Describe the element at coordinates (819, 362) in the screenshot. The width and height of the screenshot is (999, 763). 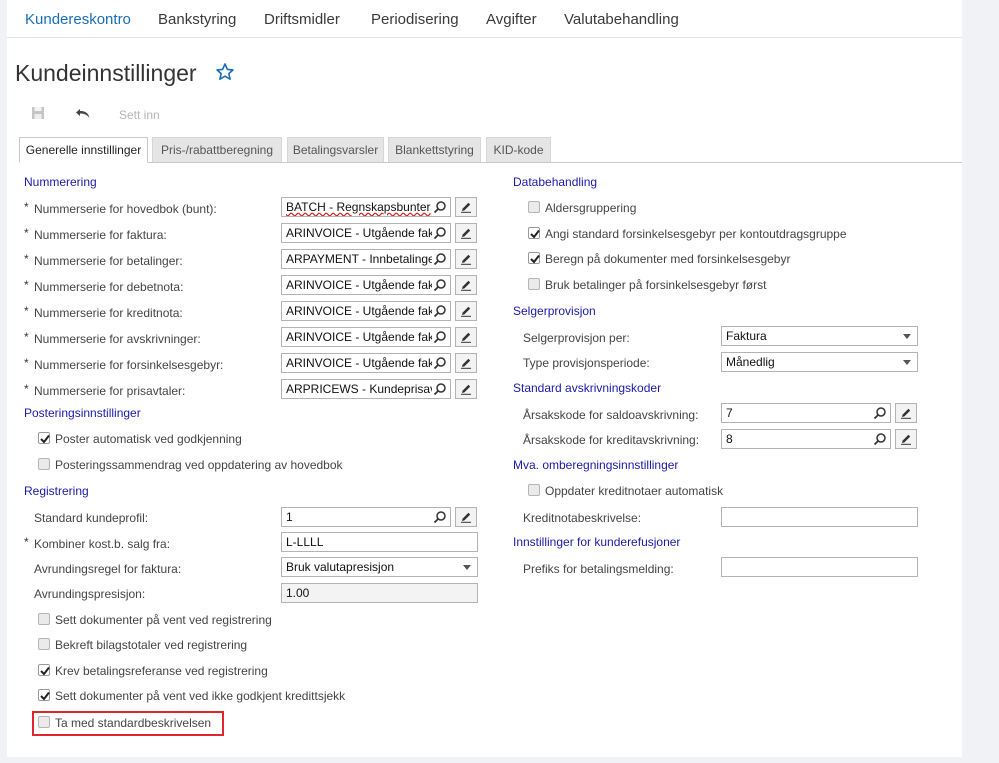
I see `commission-period-select: Månedlig` at that location.